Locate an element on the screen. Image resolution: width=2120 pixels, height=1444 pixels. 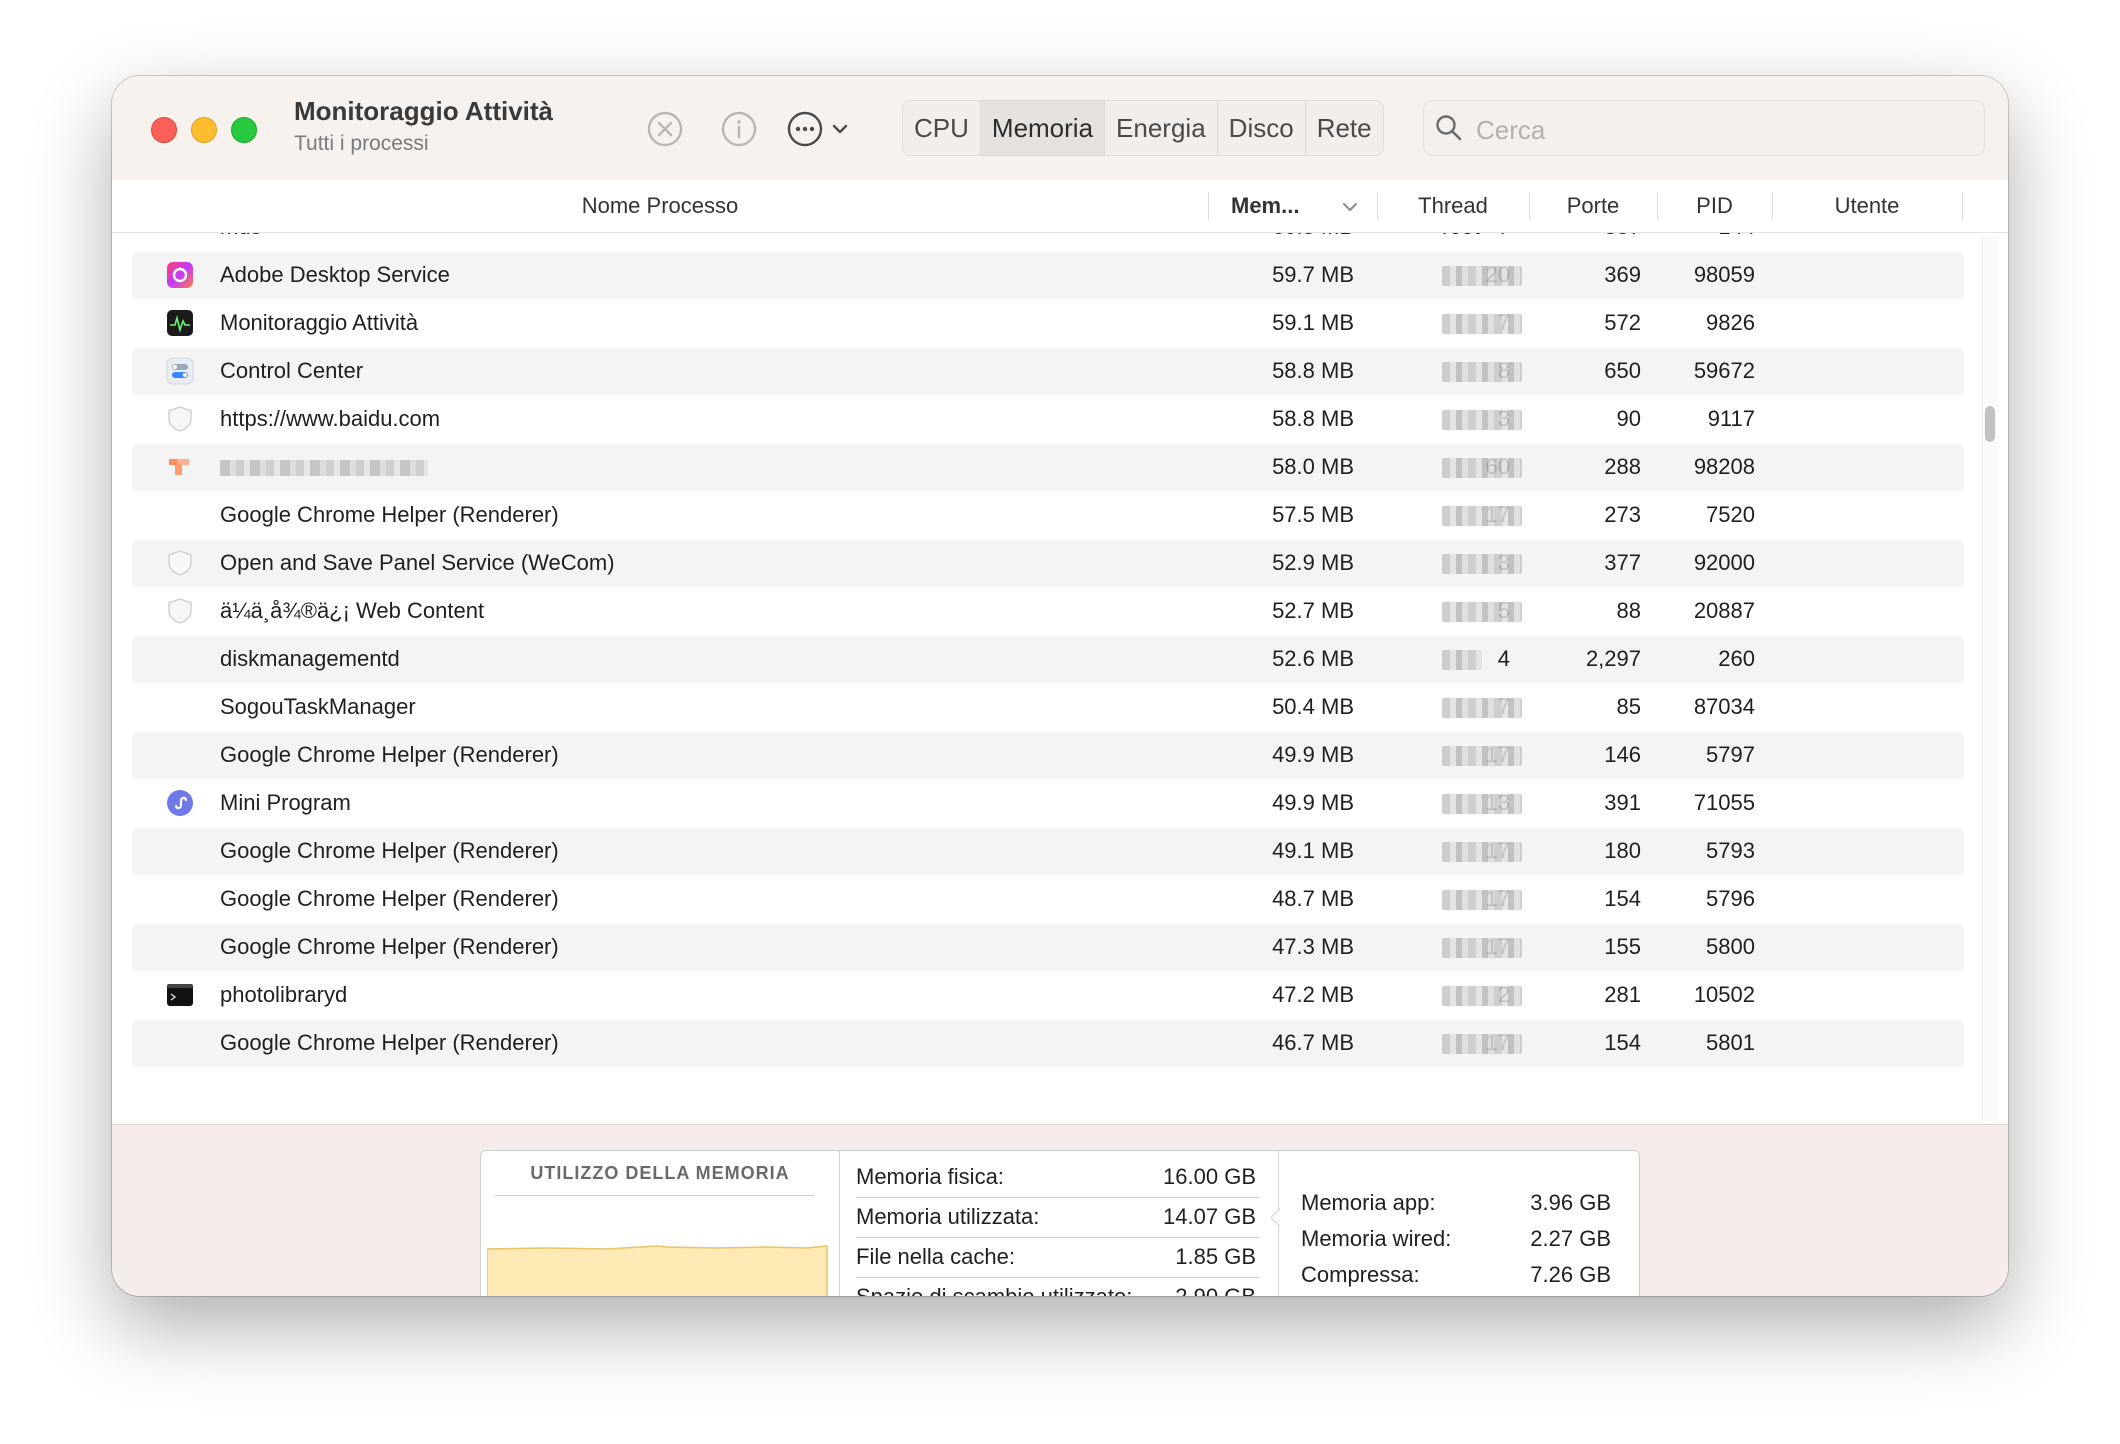
table-row: Adobe Desktop Service59.7 MB2036998059 is located at coordinates (1048, 275).